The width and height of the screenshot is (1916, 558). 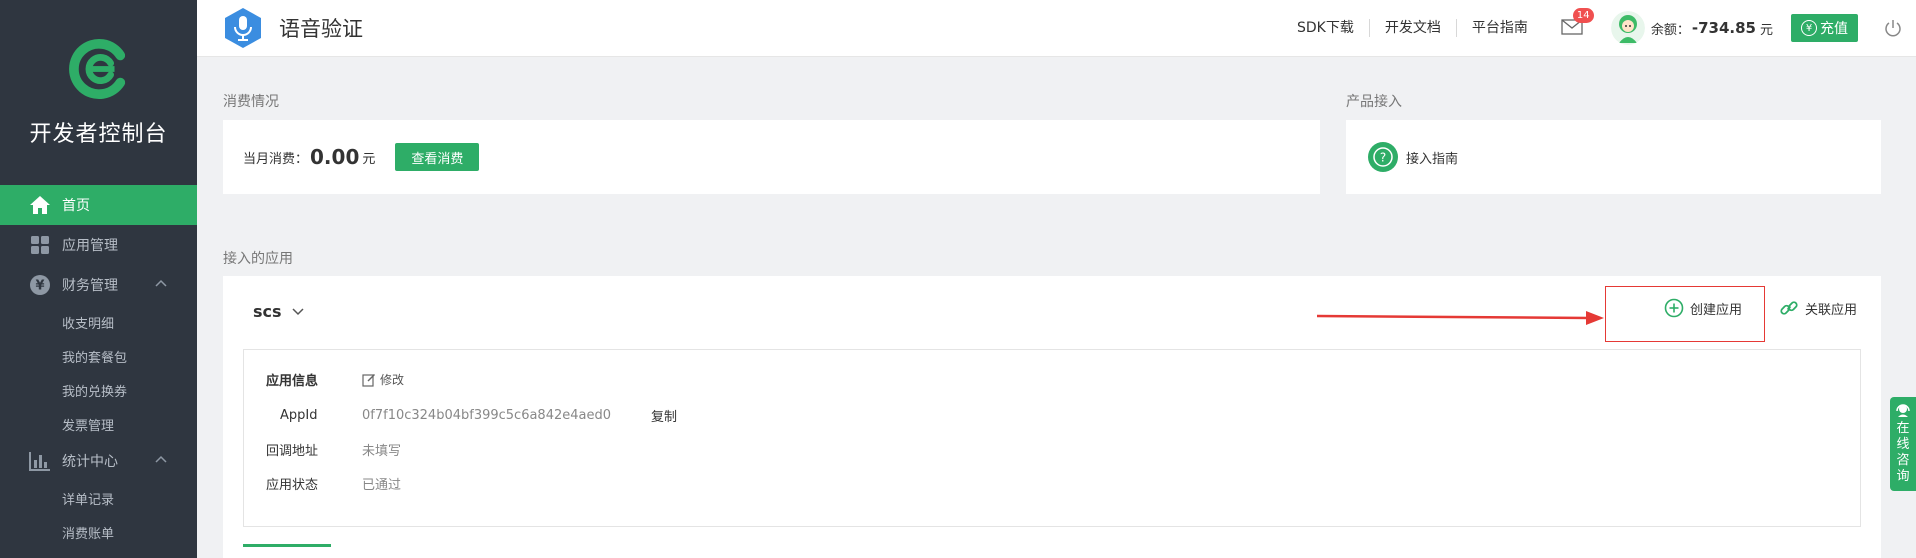 I want to click on balance-label: 余额：, so click(x=1670, y=30).